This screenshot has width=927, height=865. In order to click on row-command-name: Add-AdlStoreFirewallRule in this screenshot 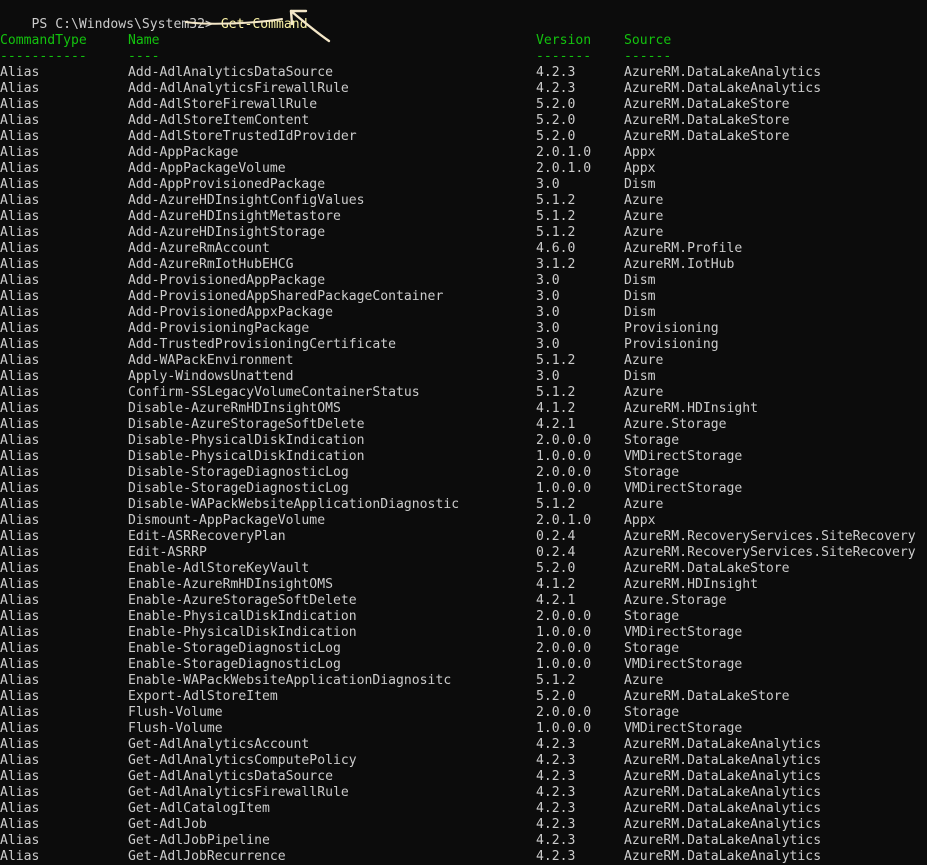, I will do `click(223, 104)`.